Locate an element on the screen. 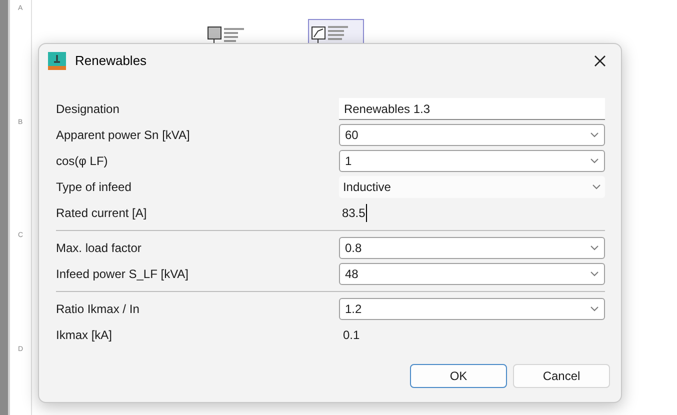 The width and height of the screenshot is (677, 415). field-label: Ratio Ikmax / In is located at coordinates (98, 309).